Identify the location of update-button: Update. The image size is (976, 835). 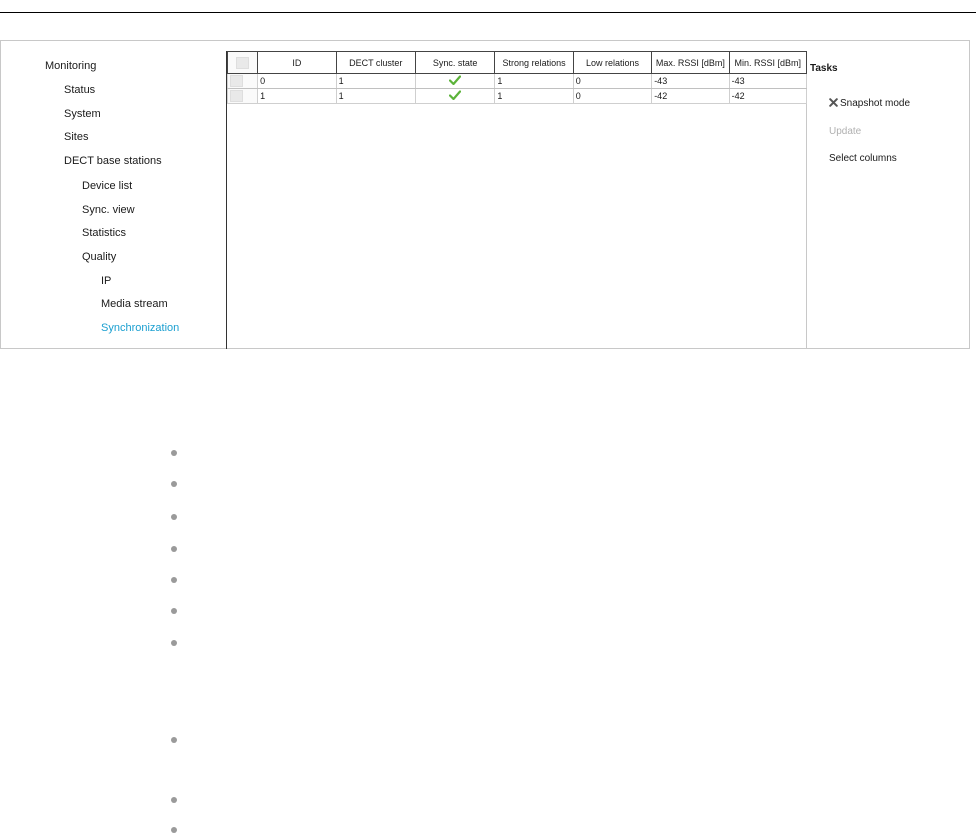
(845, 131).